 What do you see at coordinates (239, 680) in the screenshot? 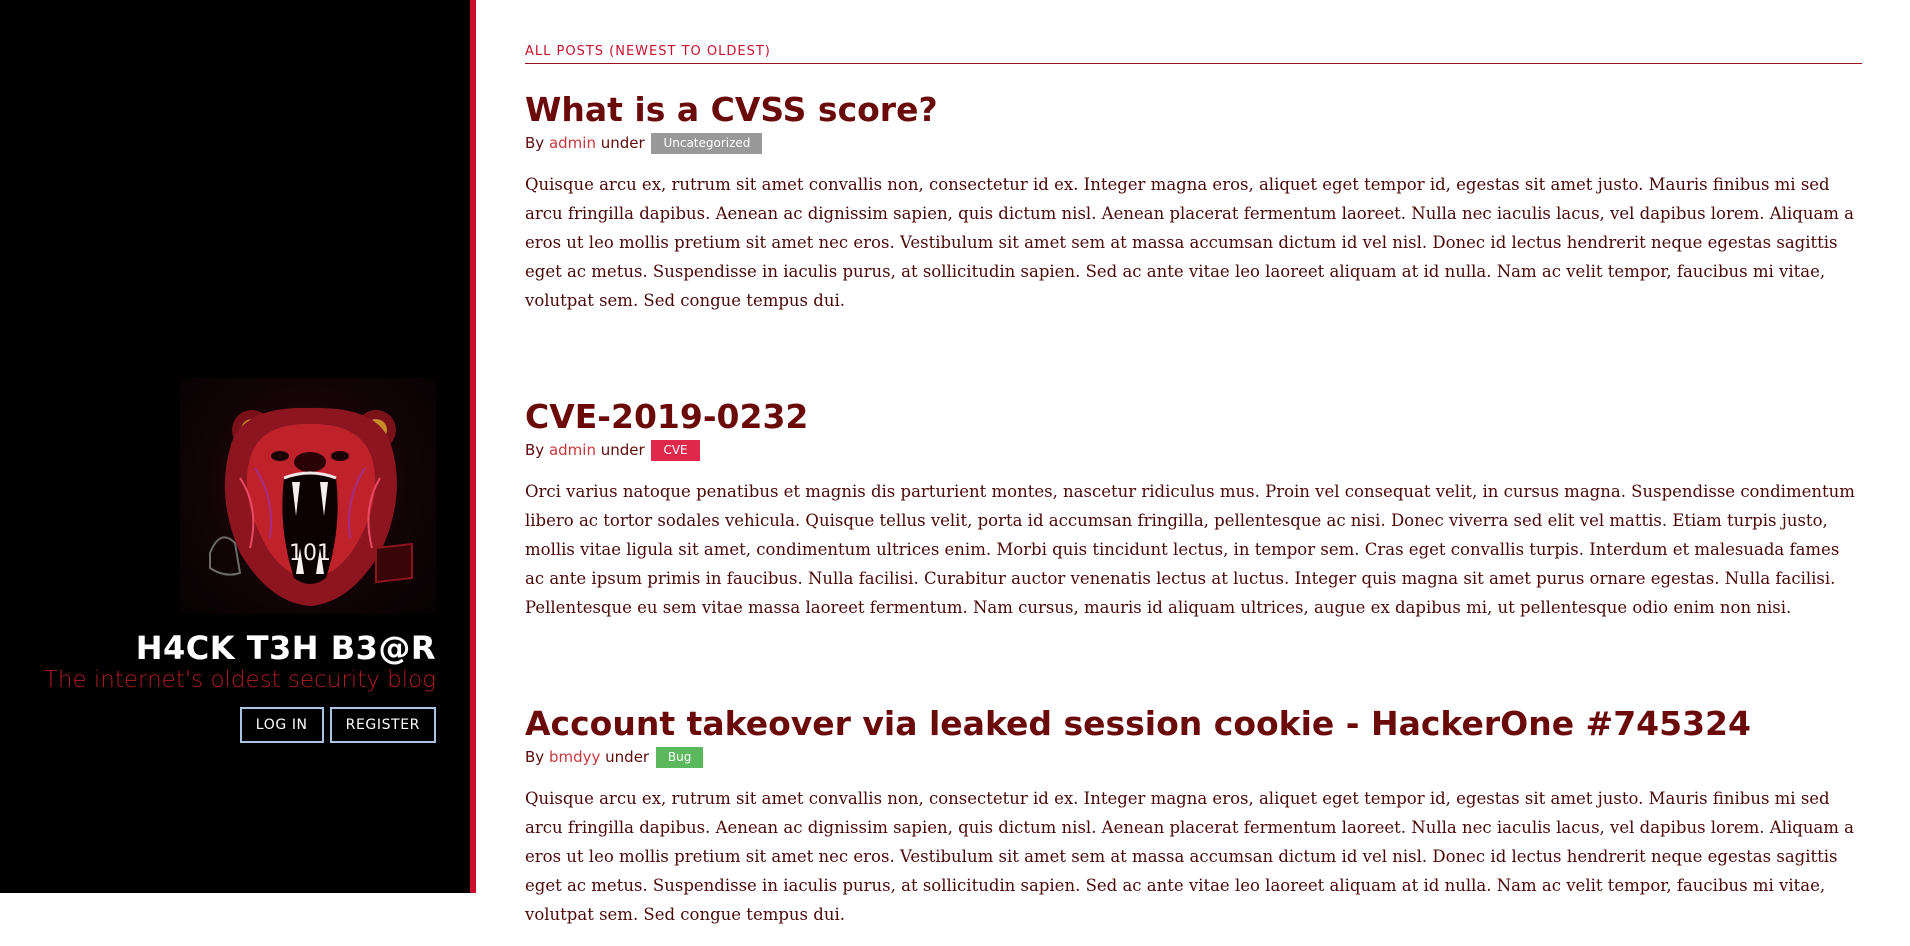
I see `site-tagline: The internet's oldest security blog` at bounding box center [239, 680].